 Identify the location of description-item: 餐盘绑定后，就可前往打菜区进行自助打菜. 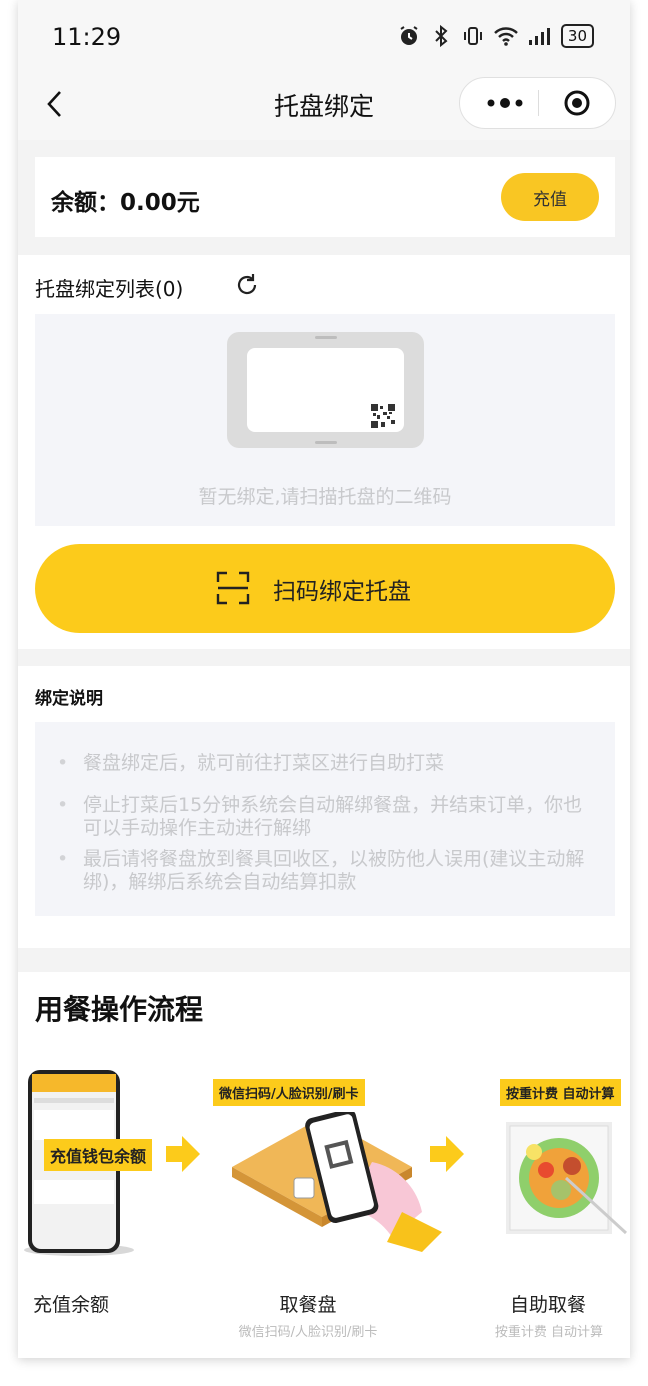
(326, 763).